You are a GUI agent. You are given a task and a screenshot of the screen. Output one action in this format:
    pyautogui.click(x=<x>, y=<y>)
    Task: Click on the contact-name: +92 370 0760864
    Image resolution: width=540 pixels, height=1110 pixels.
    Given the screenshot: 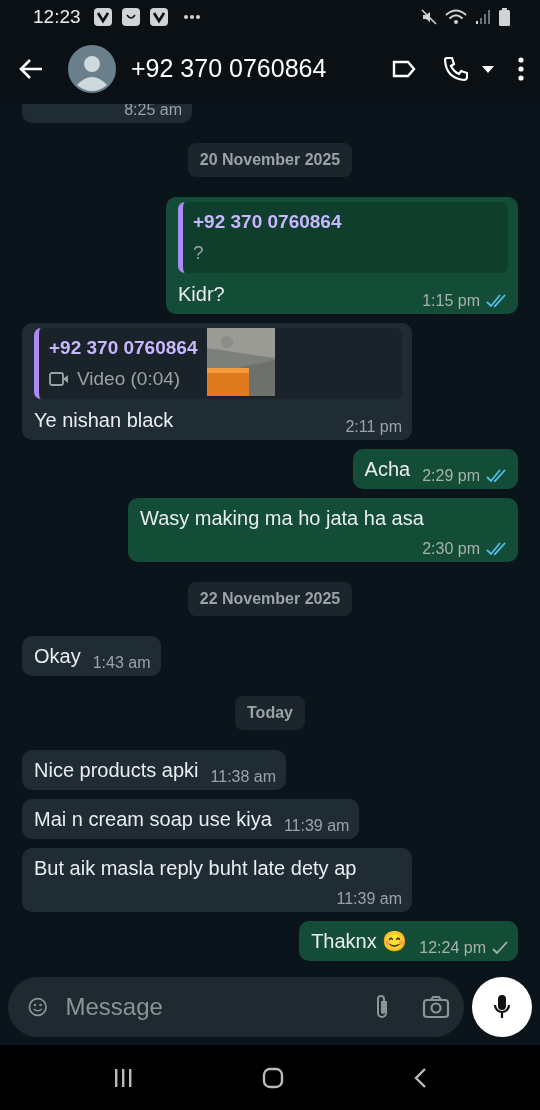 What is the action you would take?
    pyautogui.click(x=229, y=69)
    